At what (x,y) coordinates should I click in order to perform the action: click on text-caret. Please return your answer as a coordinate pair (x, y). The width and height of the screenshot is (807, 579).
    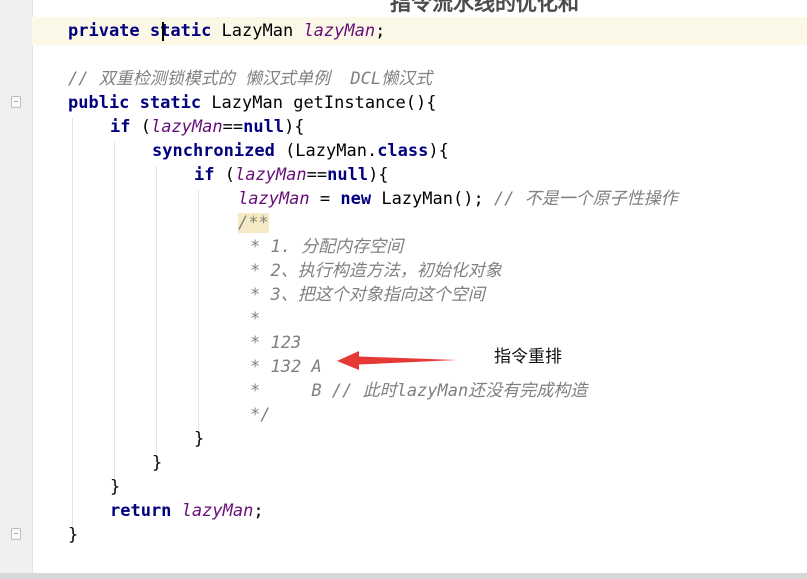
    Looking at the image, I should click on (163, 31).